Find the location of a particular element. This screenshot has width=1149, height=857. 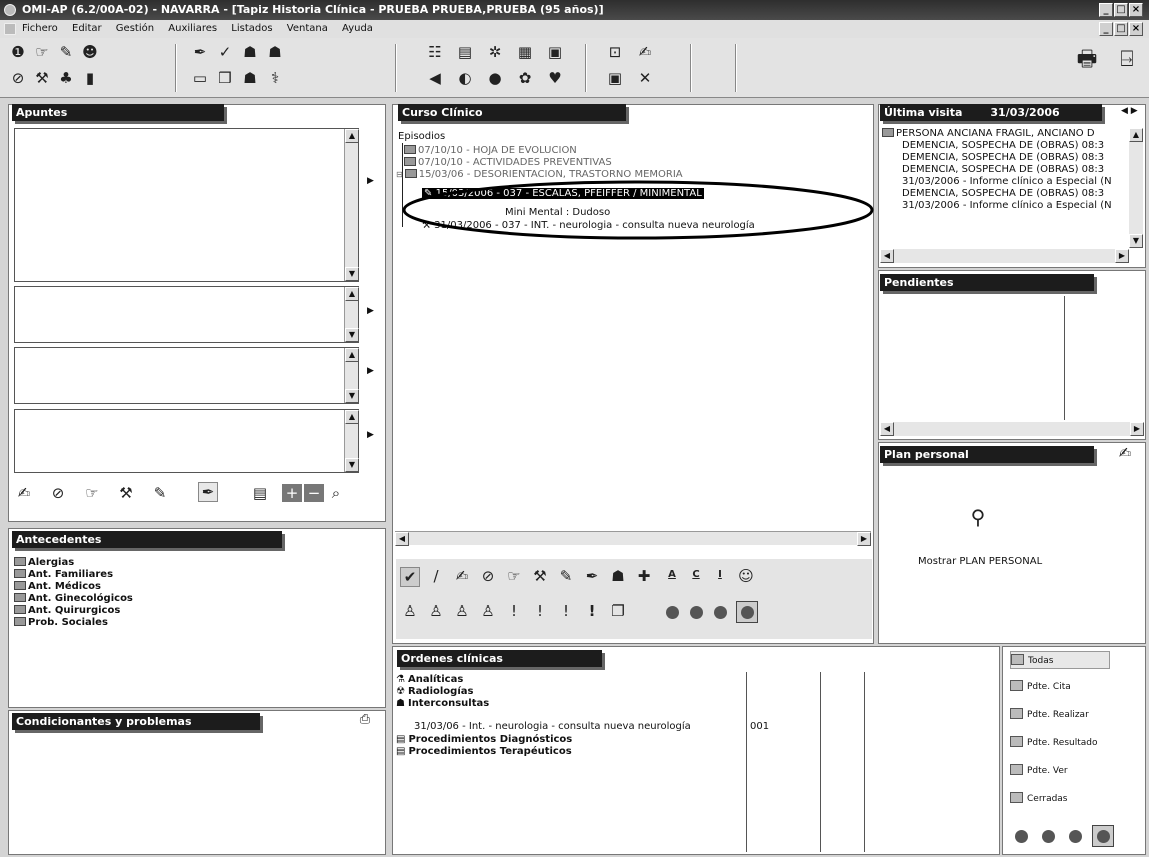

body-icon: ✿ is located at coordinates (525, 78).